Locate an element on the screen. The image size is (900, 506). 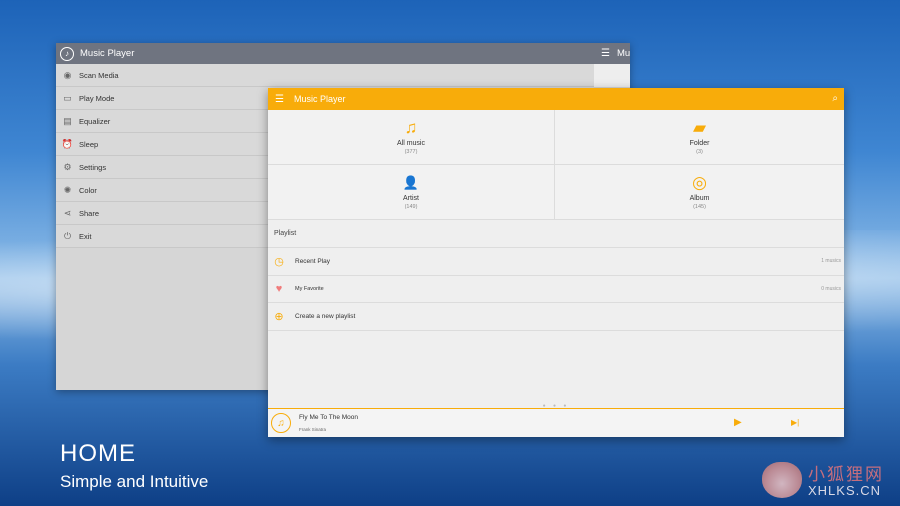
now-playing-bar: ♫ Fly Me To The Moon Frank Sinatra ▶ ▶| is located at coordinates (556, 422).